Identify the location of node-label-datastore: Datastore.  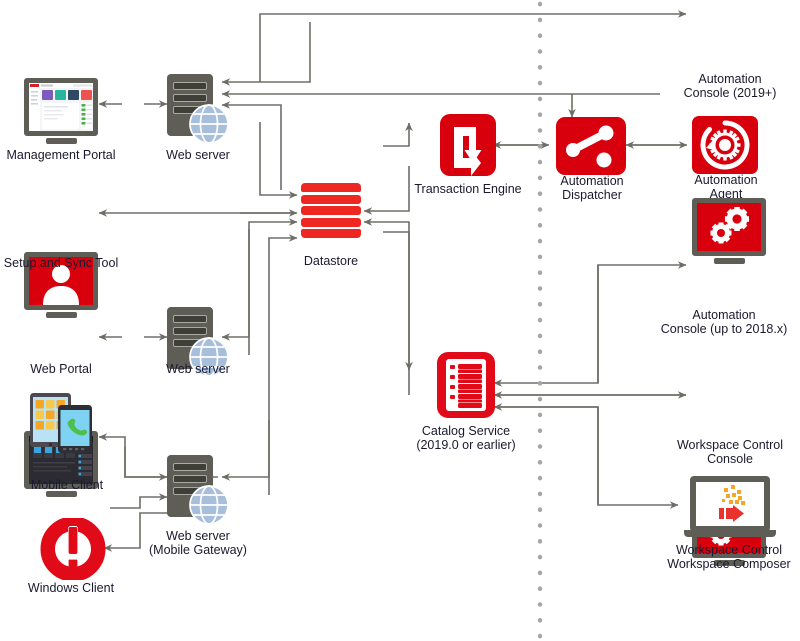
(331, 261).